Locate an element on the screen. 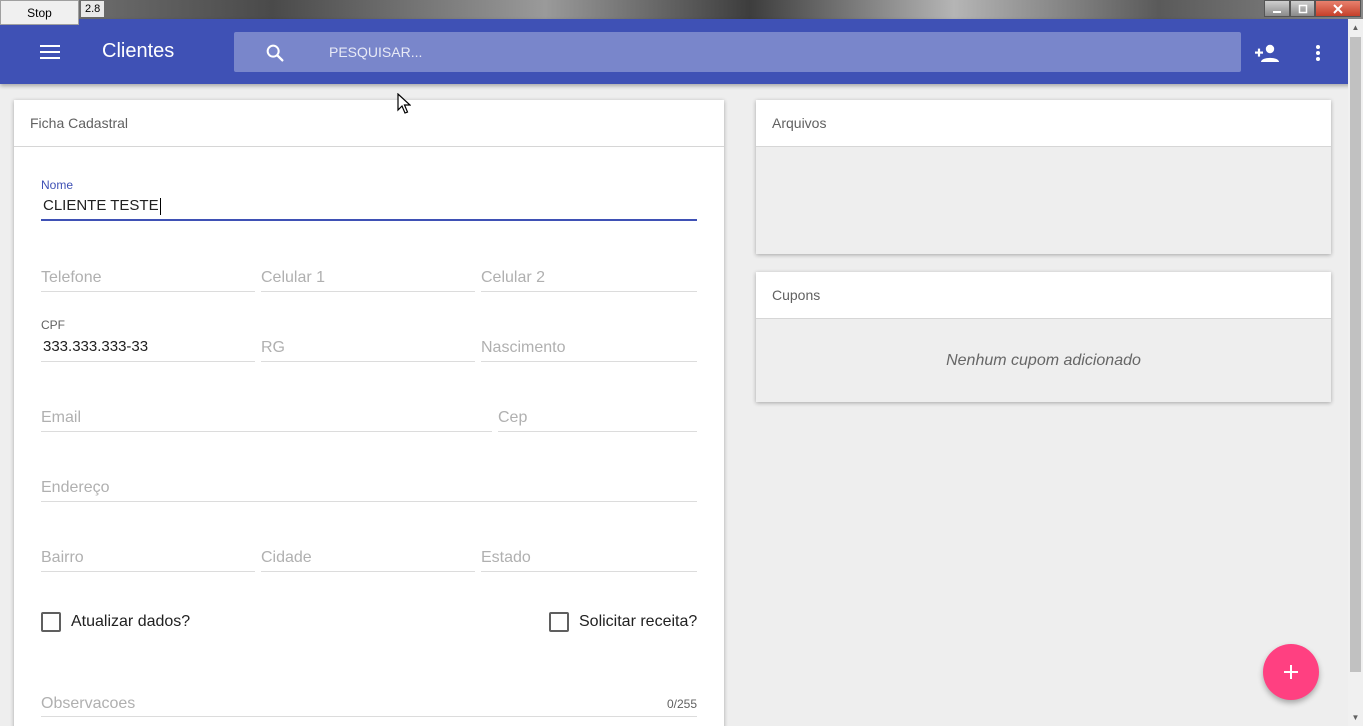  window-controls is located at coordinates (1312, 8).